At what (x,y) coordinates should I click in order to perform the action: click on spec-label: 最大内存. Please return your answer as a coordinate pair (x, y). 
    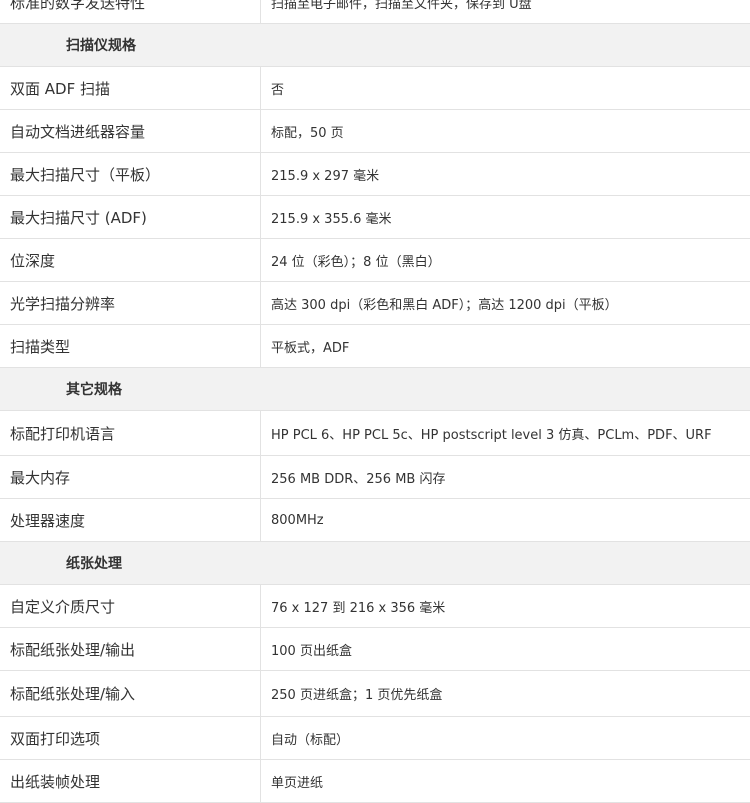
    Looking at the image, I should click on (130, 477).